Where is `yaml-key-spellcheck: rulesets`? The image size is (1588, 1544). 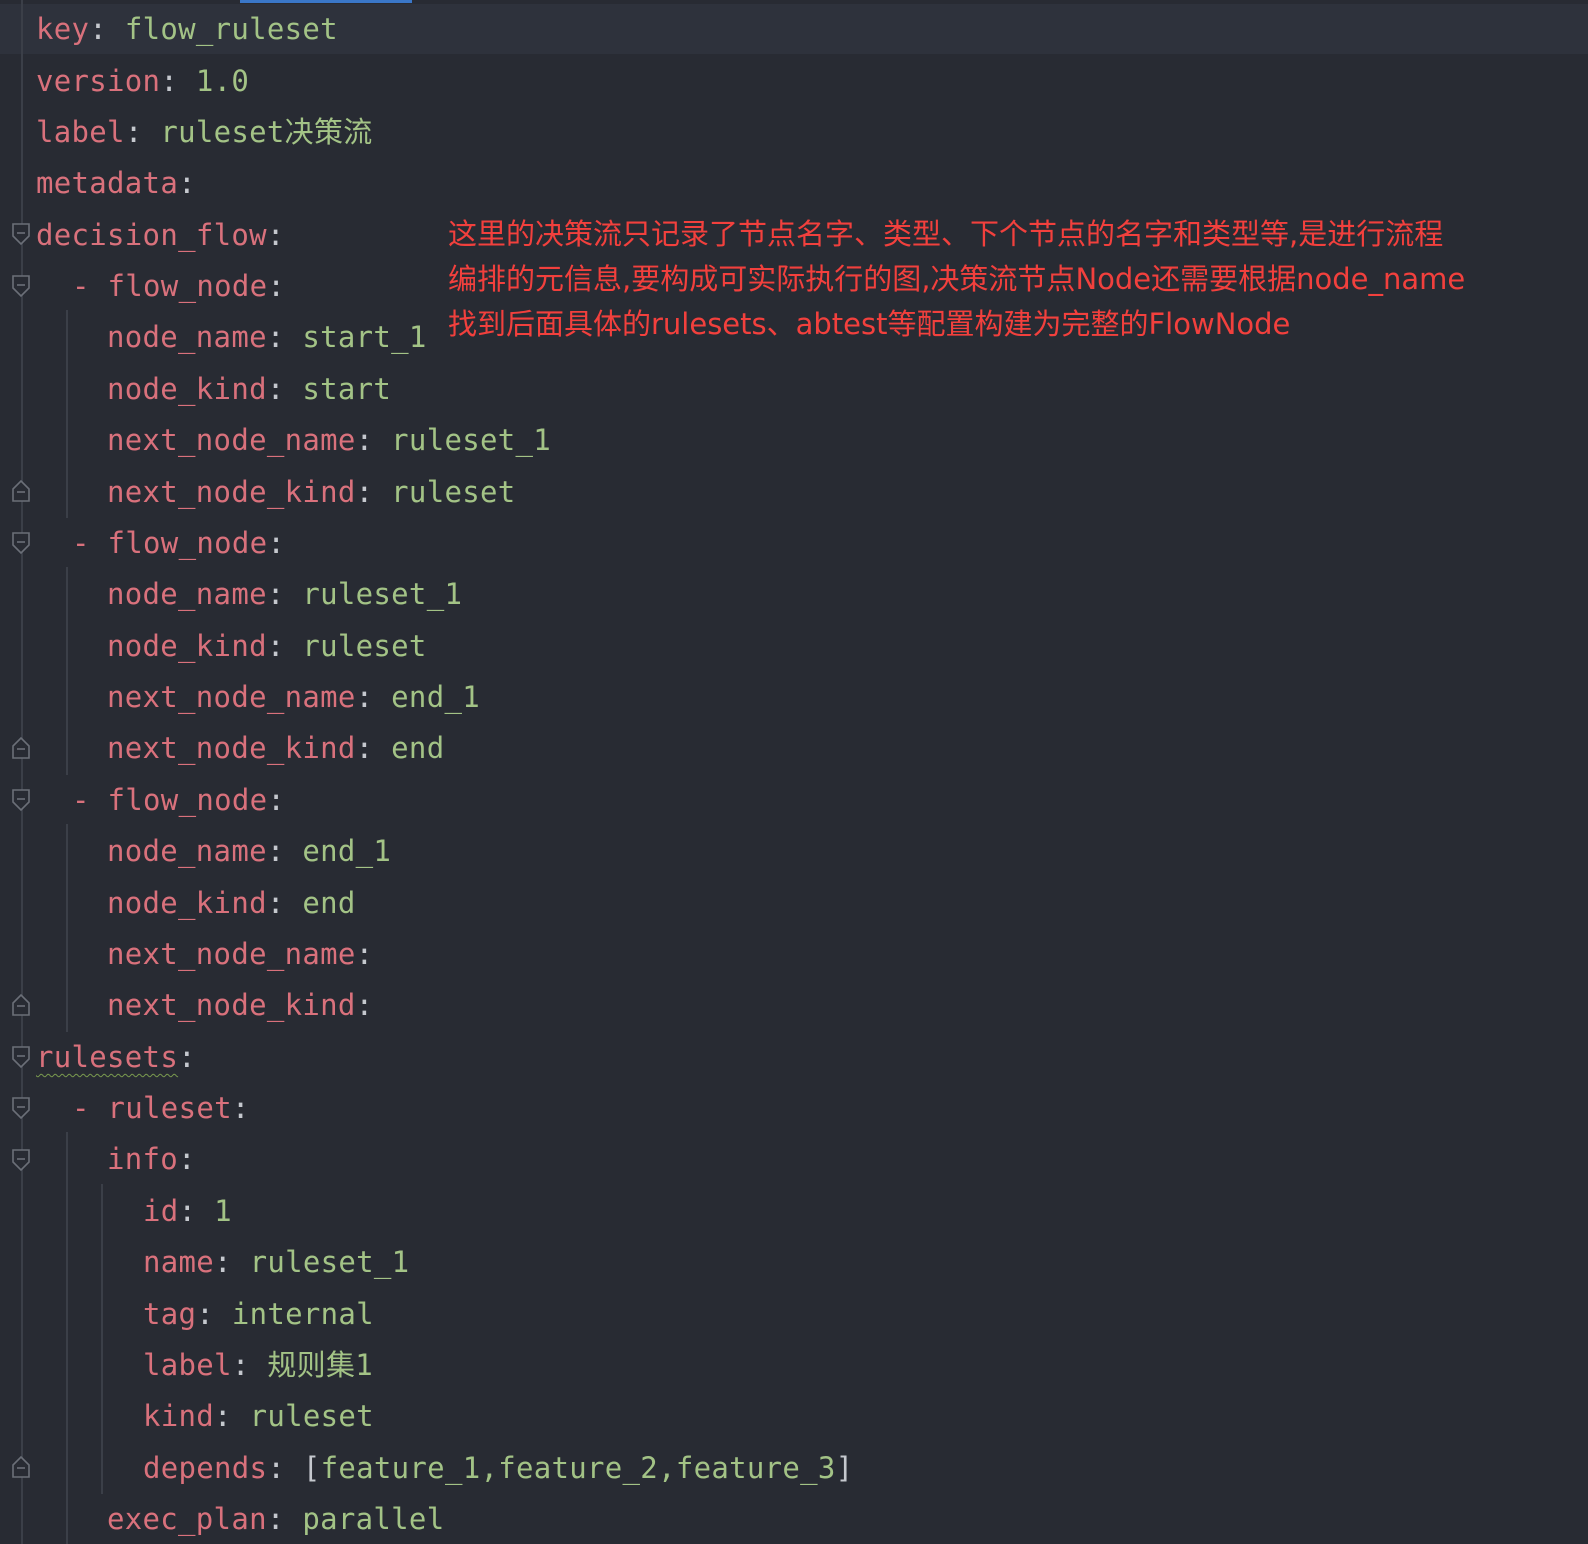 yaml-key-spellcheck: rulesets is located at coordinates (107, 1057).